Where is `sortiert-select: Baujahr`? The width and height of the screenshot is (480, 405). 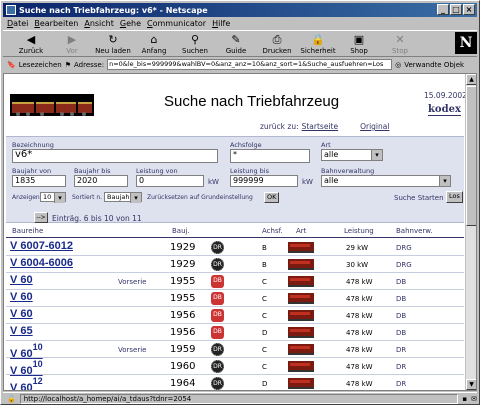
sortiert-select: Baujahr is located at coordinates (123, 197).